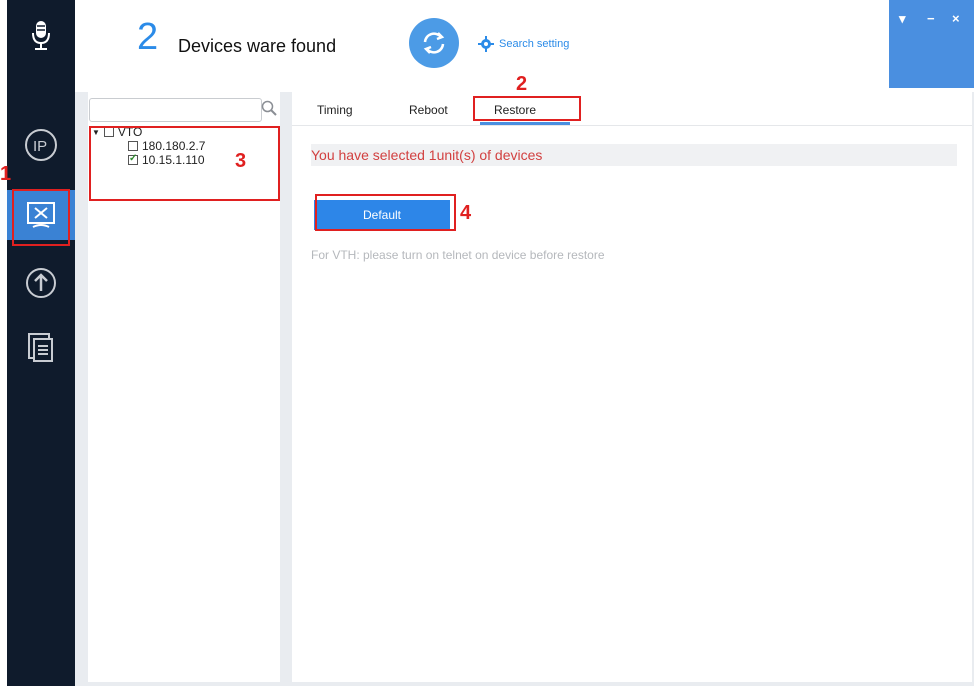 The image size is (974, 686). What do you see at coordinates (335, 110) in the screenshot?
I see `tab-timing: Timing` at bounding box center [335, 110].